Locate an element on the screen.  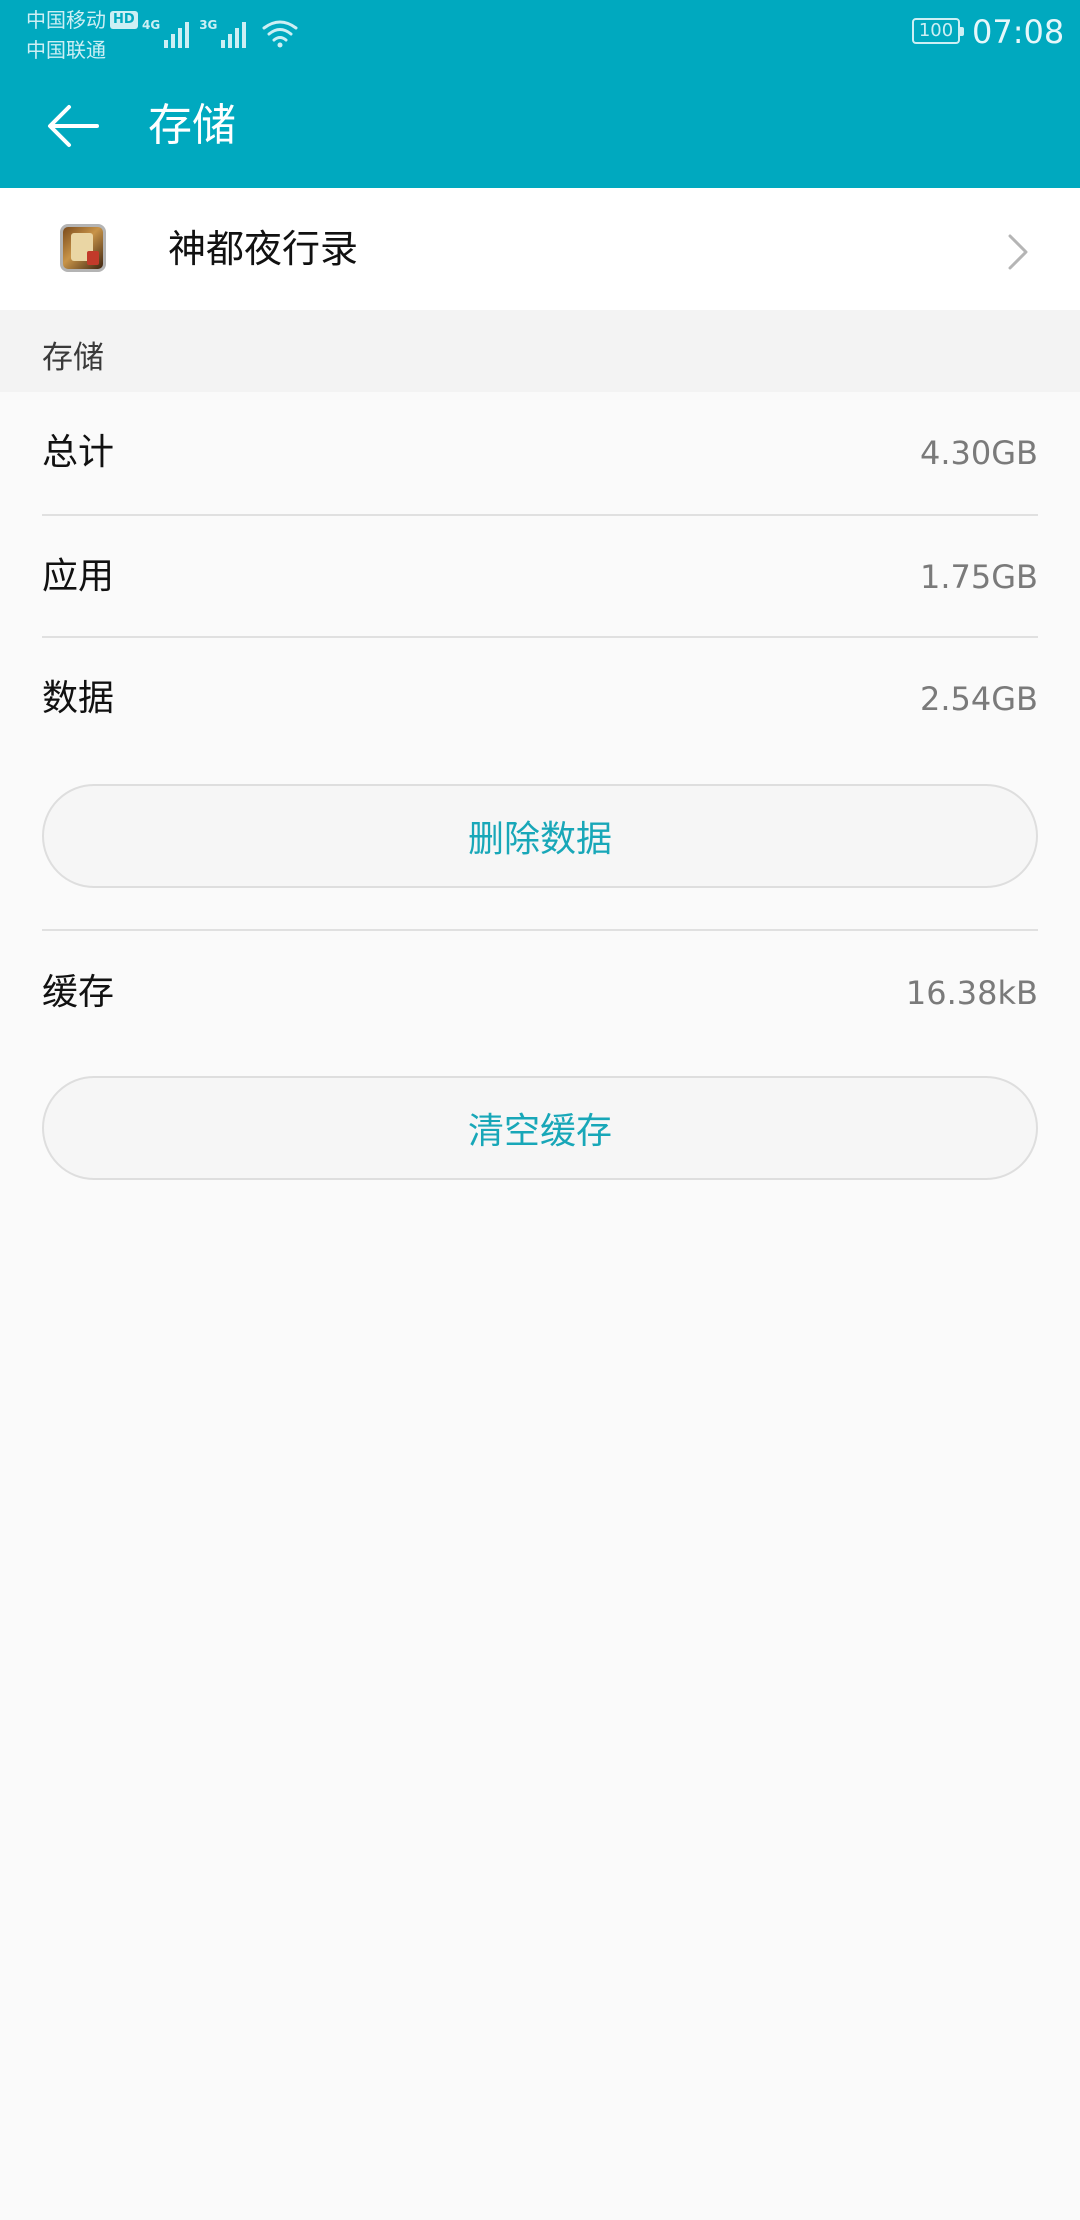
signal-icon: 4G is located at coordinates (166, 33).